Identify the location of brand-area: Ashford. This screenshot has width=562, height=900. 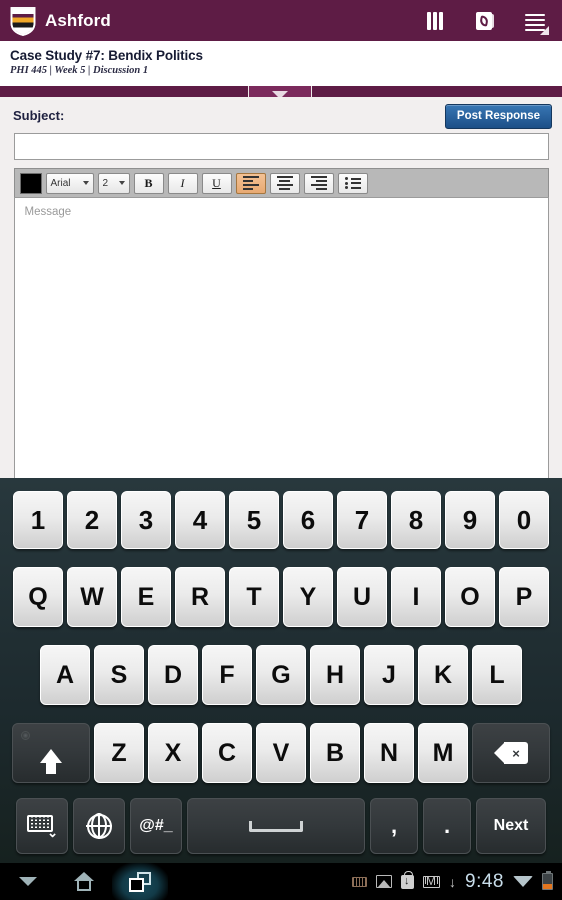
(55, 21).